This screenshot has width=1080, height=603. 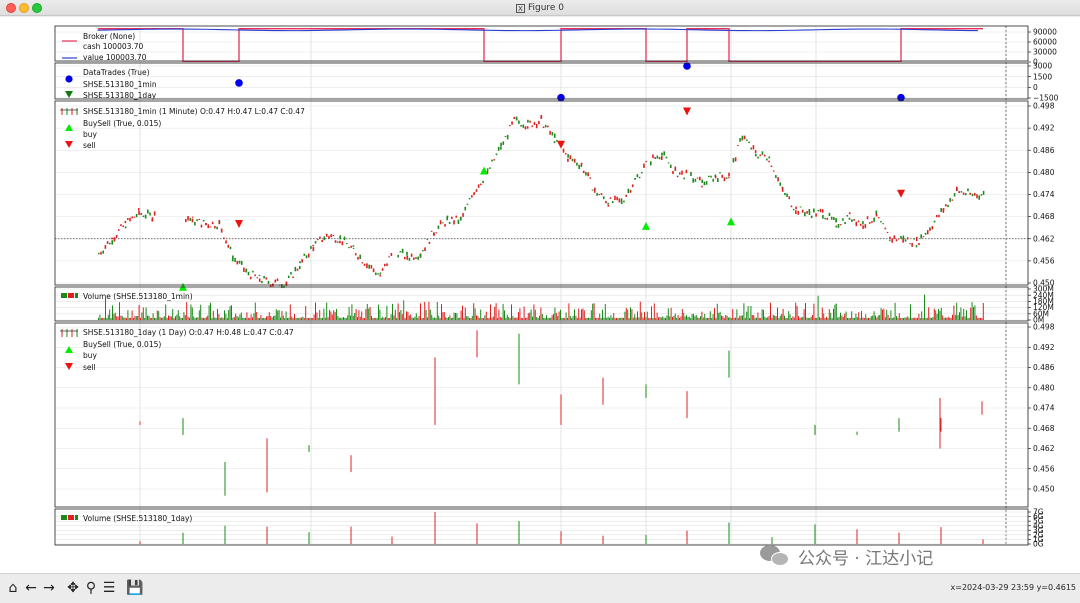 What do you see at coordinates (901, 193) in the screenshot?
I see `sell-marker` at bounding box center [901, 193].